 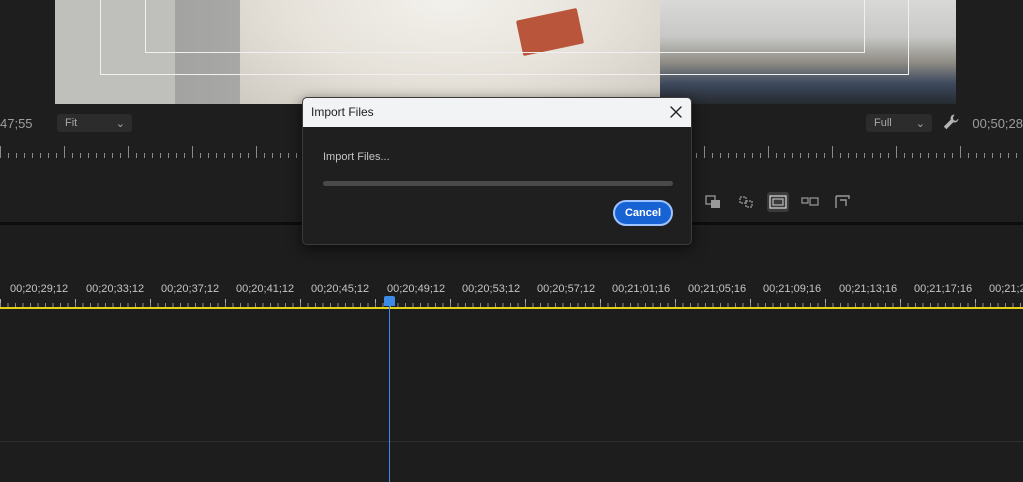 What do you see at coordinates (342, 112) in the screenshot?
I see `dialog-title: Import Files` at bounding box center [342, 112].